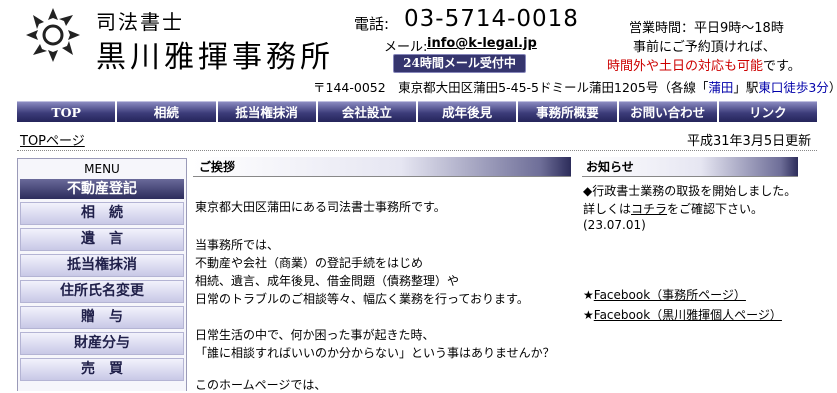  I want to click on news-item: ◆行政書士業務の取扱を開始しました。, so click(690, 191).